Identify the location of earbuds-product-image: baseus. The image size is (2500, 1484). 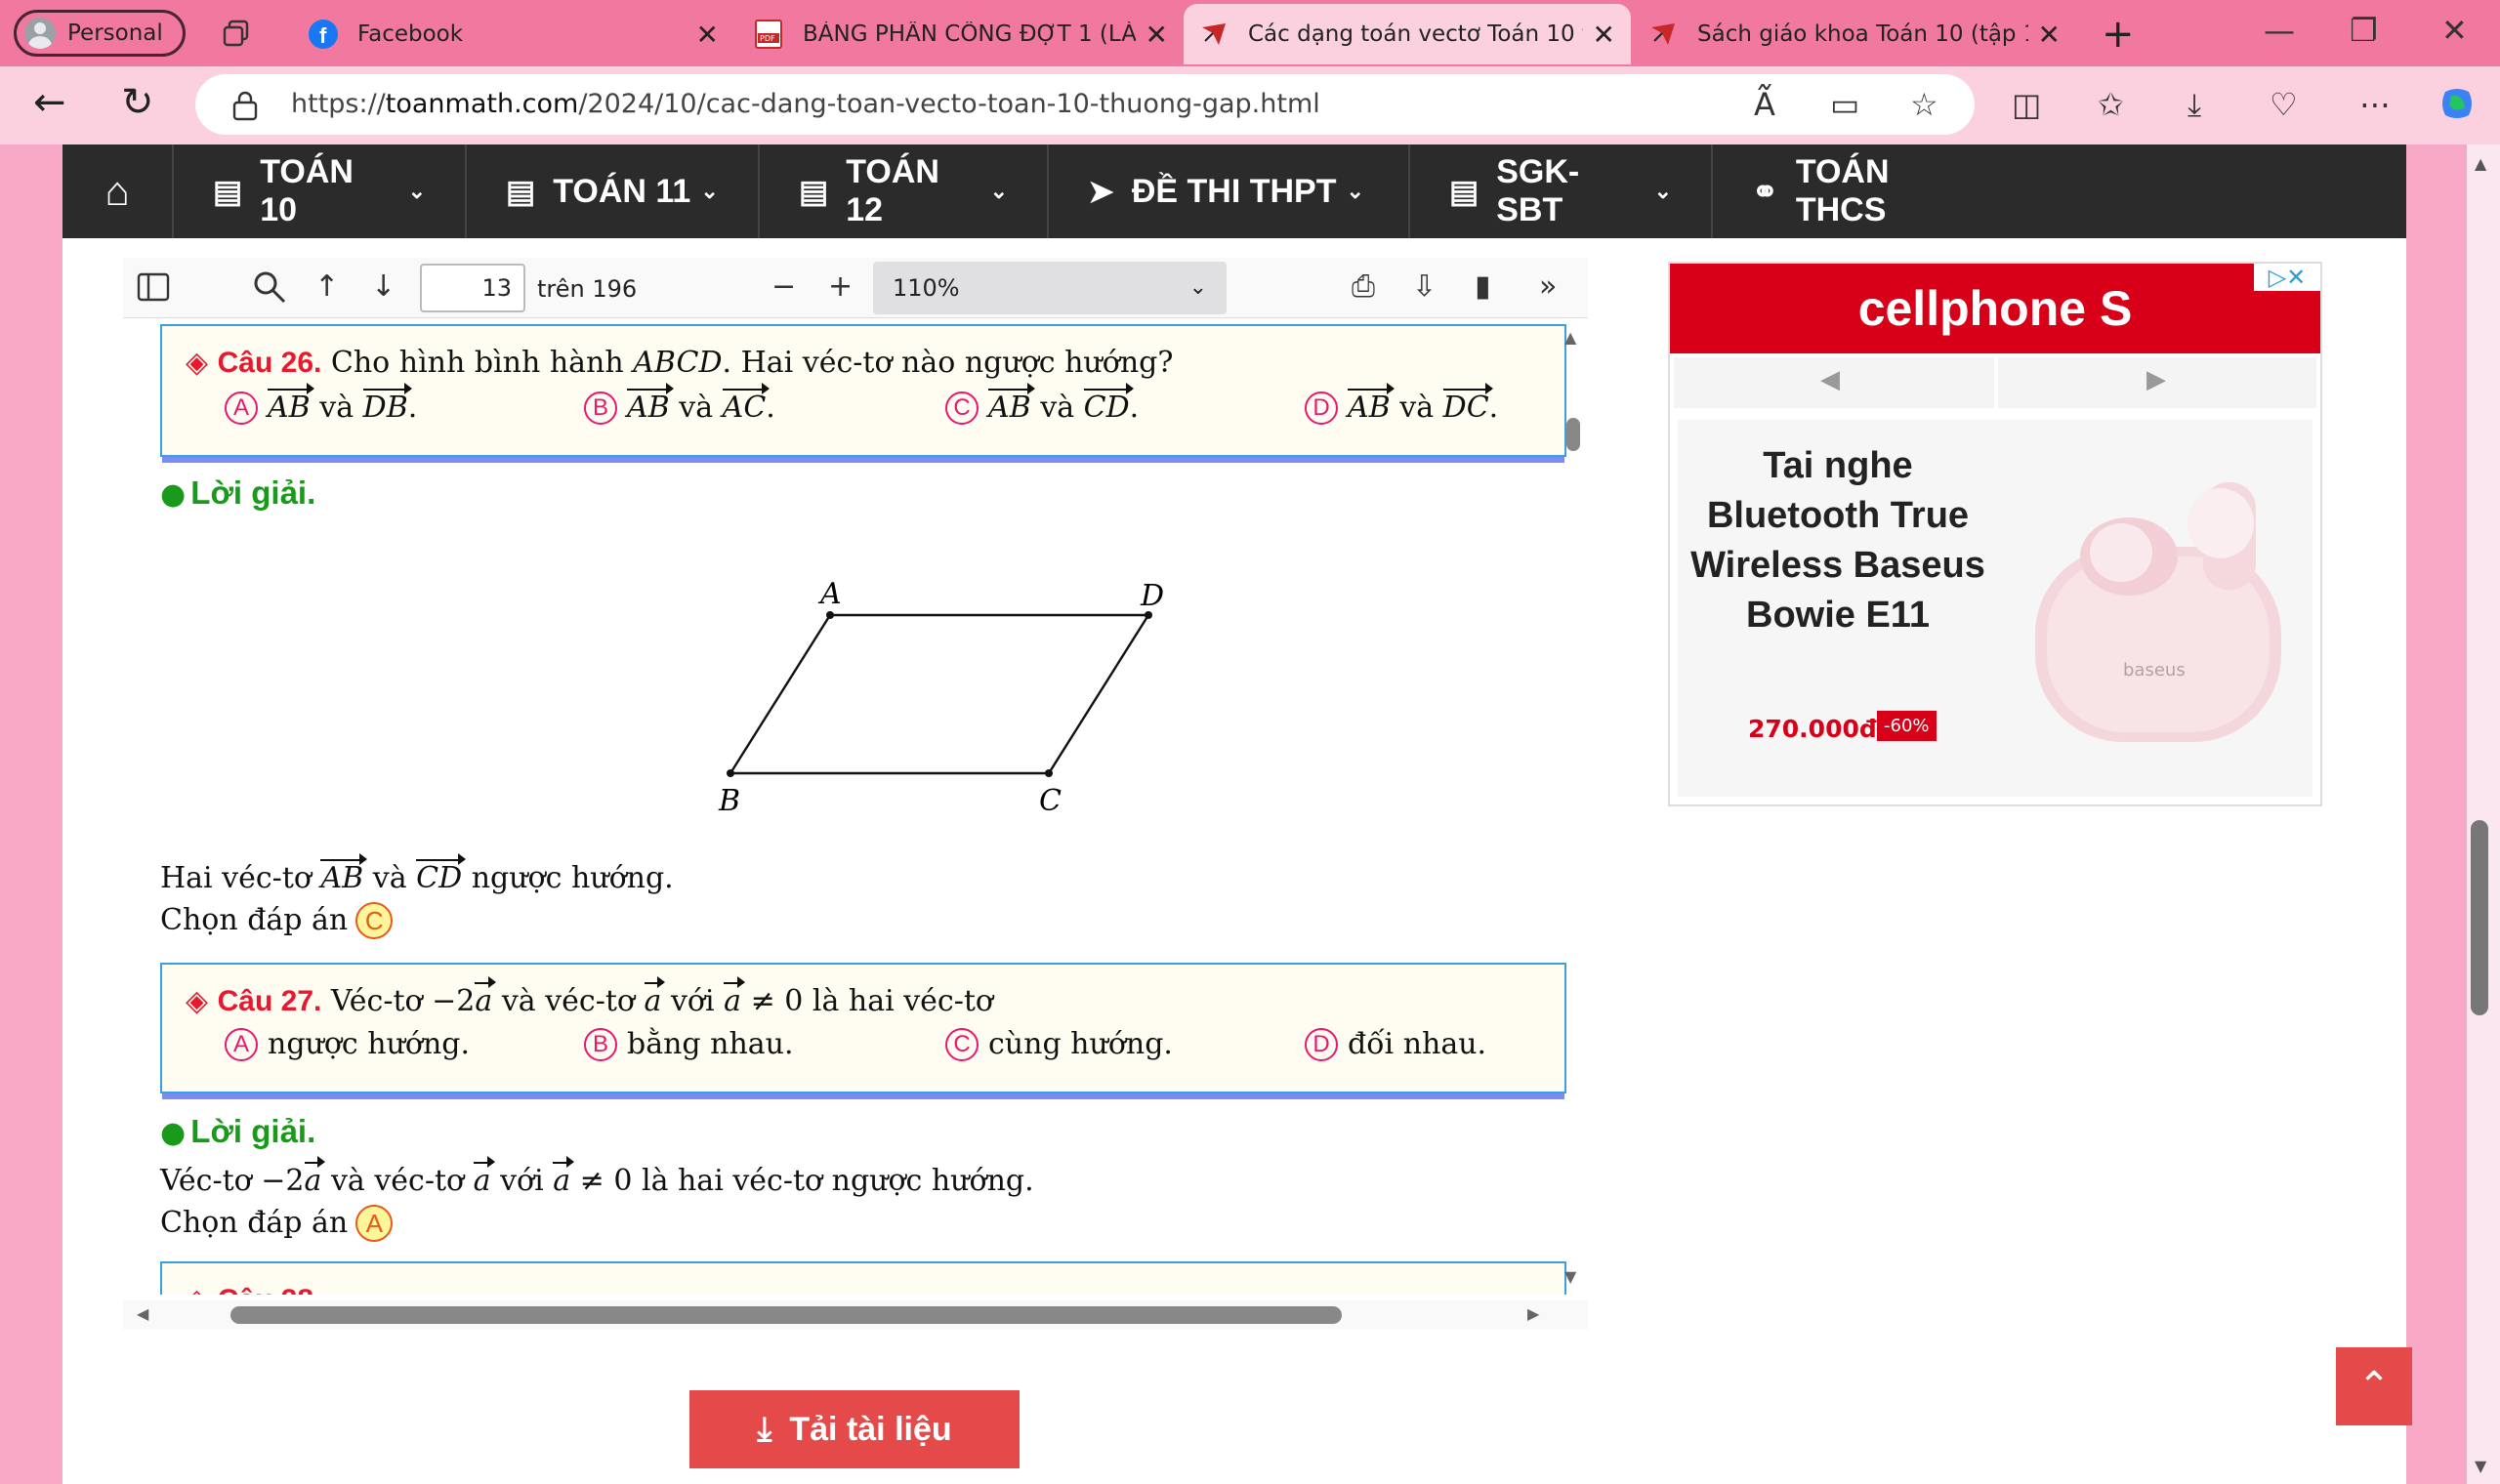
(2158, 612).